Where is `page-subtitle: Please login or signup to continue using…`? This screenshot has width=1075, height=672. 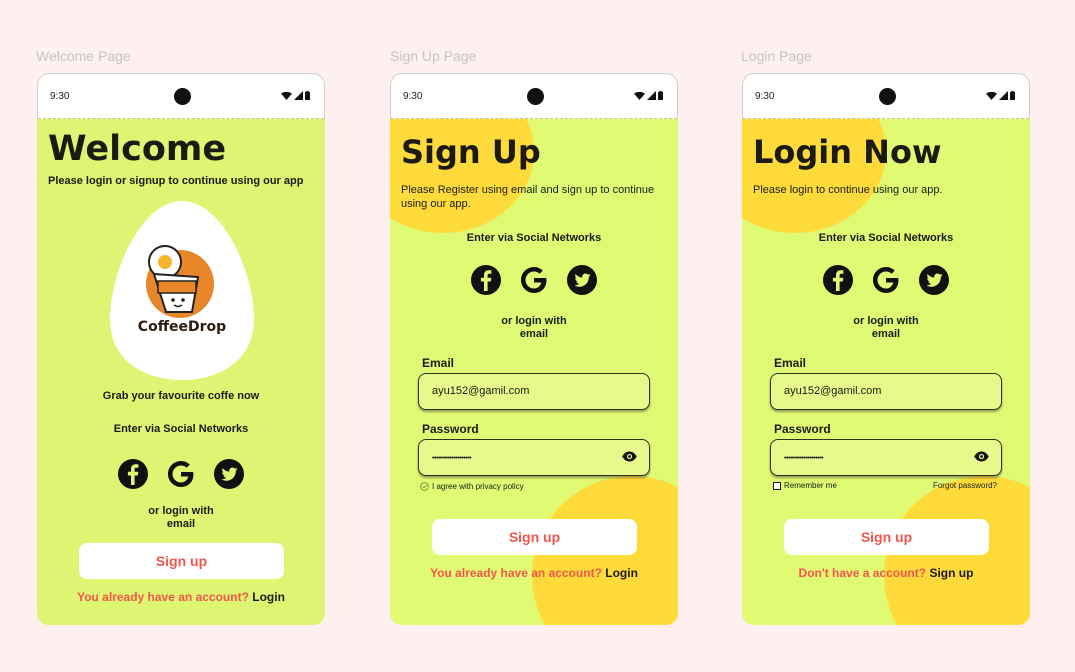 page-subtitle: Please login or signup to continue using… is located at coordinates (176, 181).